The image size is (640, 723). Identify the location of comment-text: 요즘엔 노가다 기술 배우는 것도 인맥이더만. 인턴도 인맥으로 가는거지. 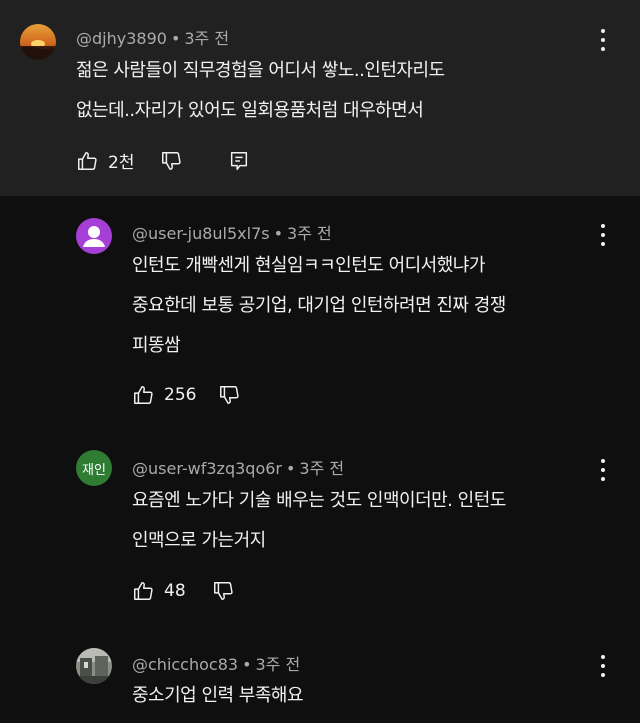
(319, 521).